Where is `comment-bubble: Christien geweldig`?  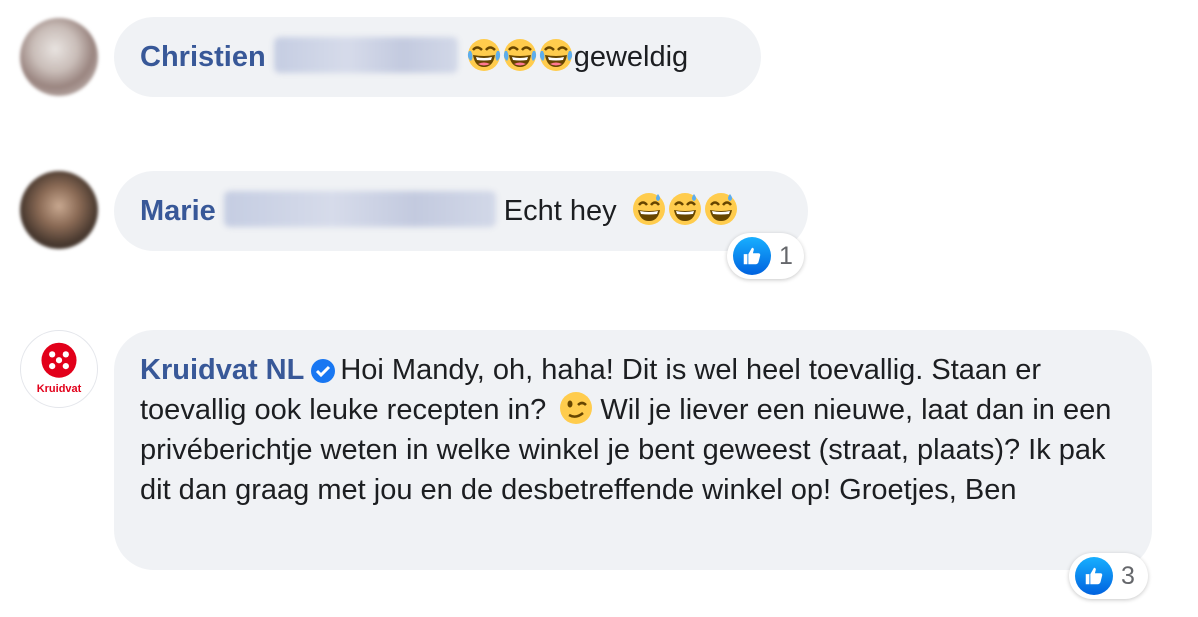
comment-bubble: Christien geweldig is located at coordinates (437, 57).